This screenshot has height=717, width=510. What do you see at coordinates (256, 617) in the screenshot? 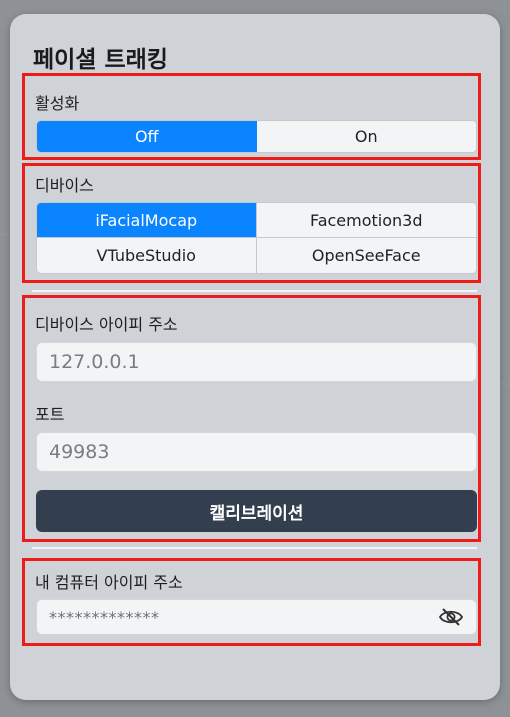
I see `my-ip-field: *************` at bounding box center [256, 617].